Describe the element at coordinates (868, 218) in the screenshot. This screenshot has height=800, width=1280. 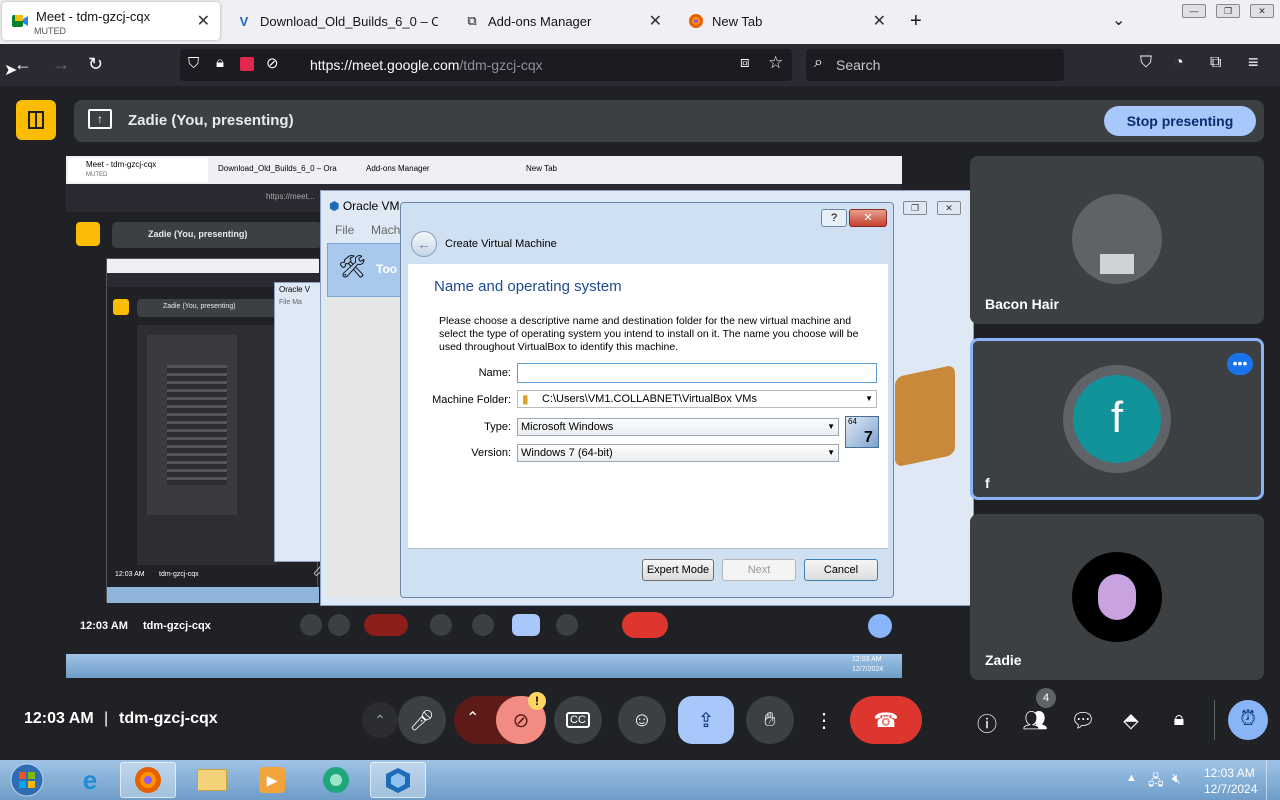
I see `dialog-close-button: ✕` at that location.